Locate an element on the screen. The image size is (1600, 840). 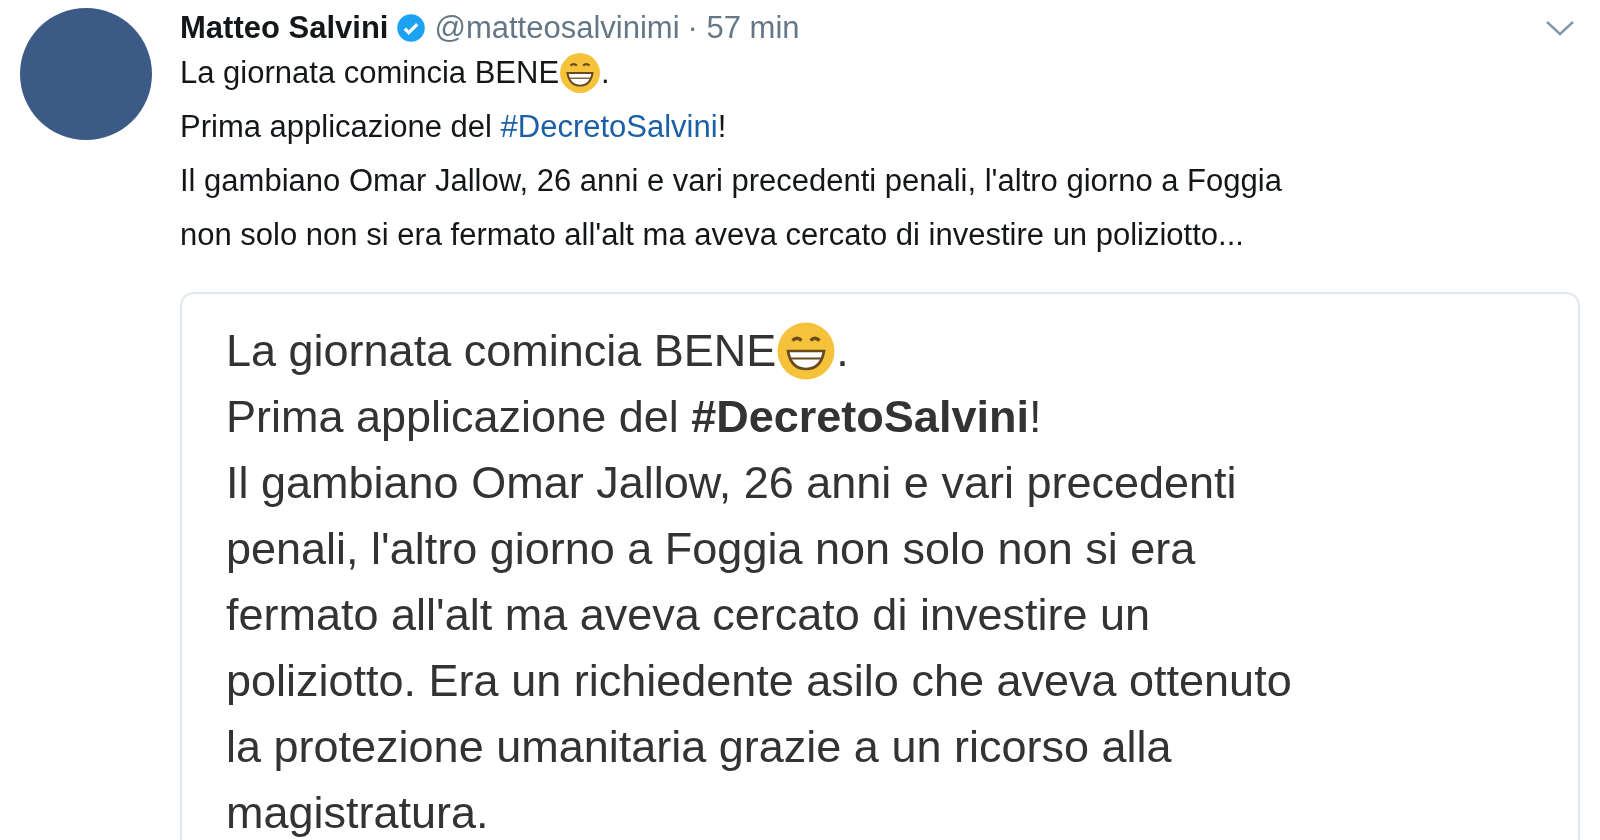
card-text: Prima applicazione del #DecretoSalvini! is located at coordinates (634, 417).